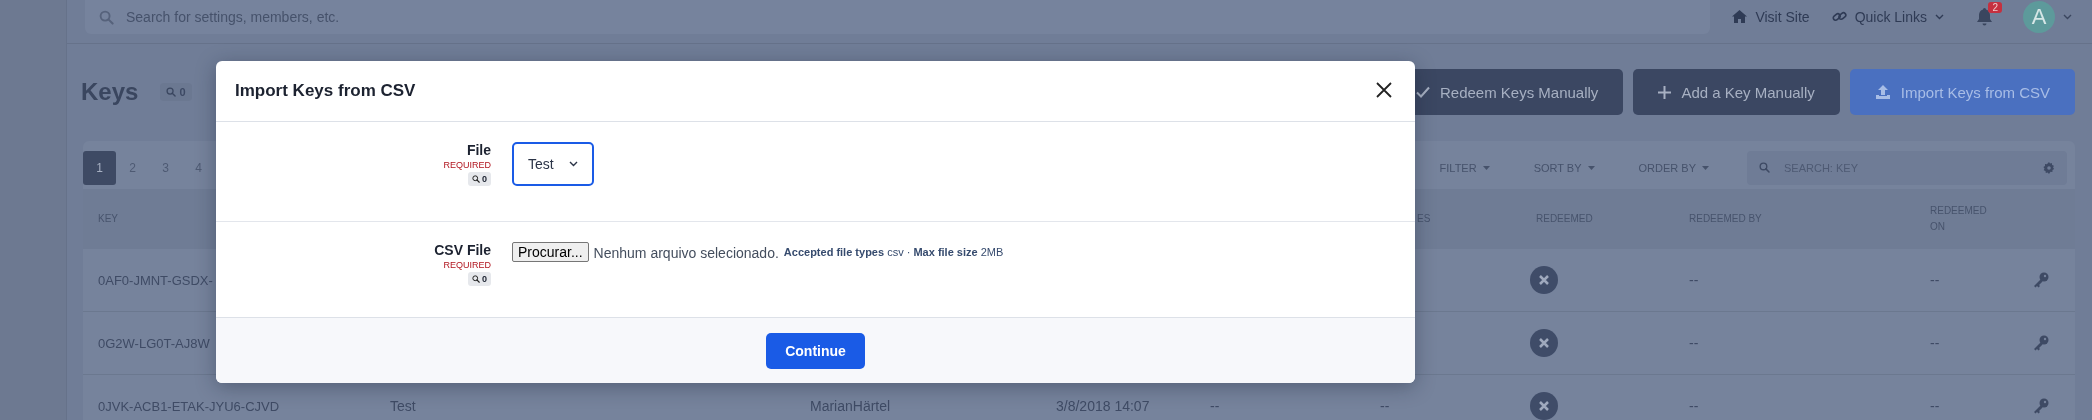  Describe the element at coordinates (573, 164) in the screenshot. I see `chevron-icon` at that location.